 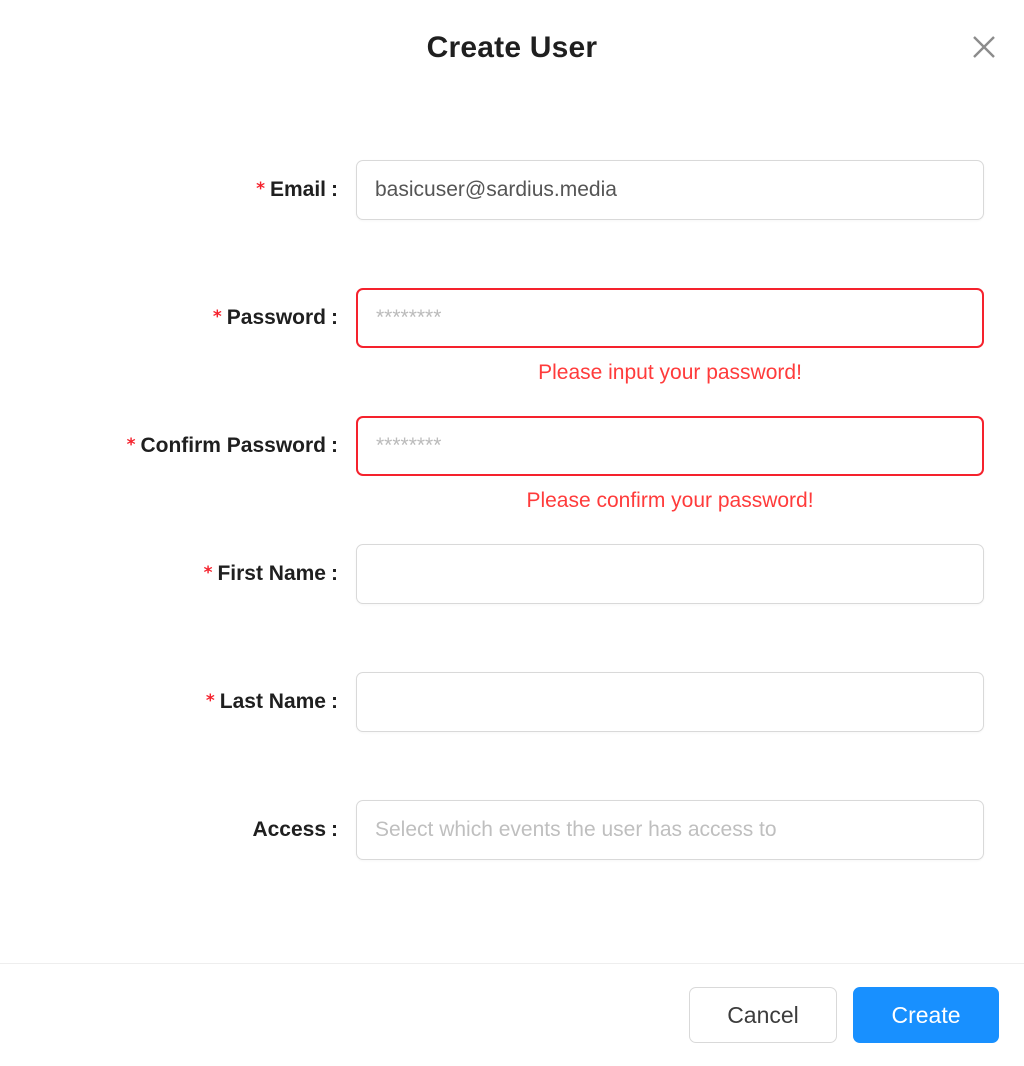 I want to click on close-button, so click(x=984, y=48).